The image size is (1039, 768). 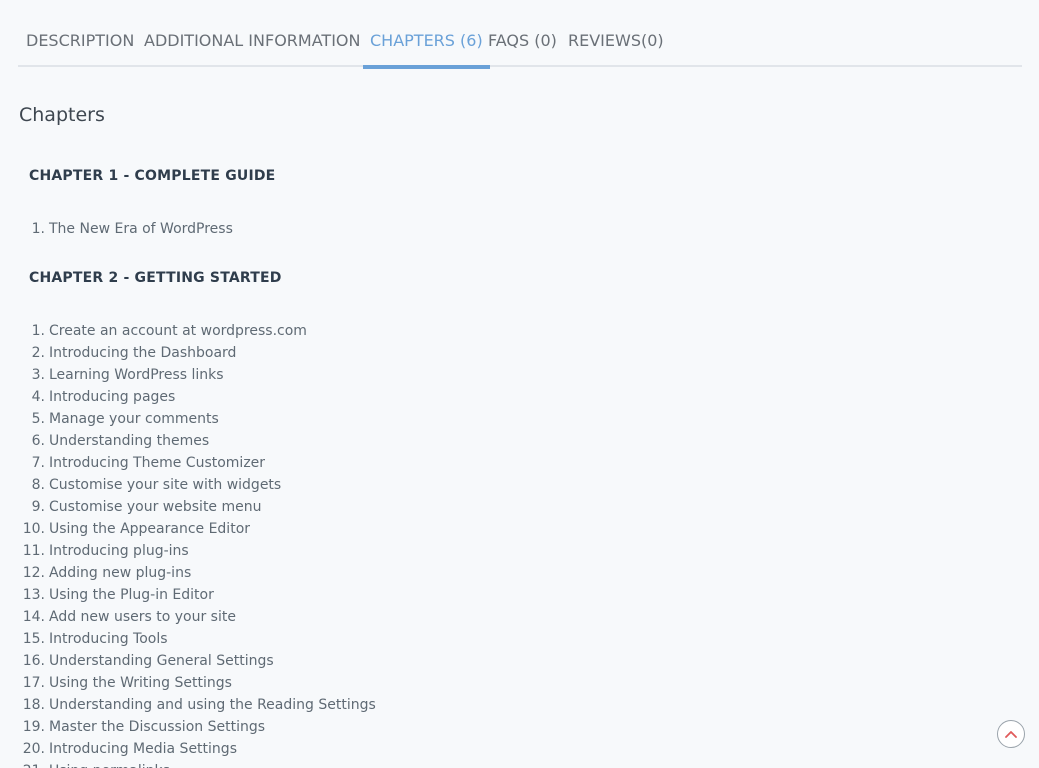 I want to click on lesson-number: 8., so click(x=38, y=485).